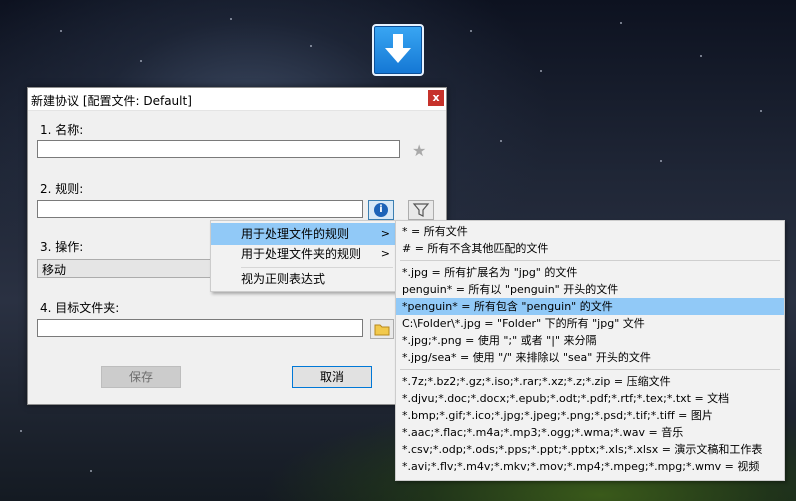 This screenshot has width=796, height=501. I want to click on browse-folder-button, so click(382, 329).